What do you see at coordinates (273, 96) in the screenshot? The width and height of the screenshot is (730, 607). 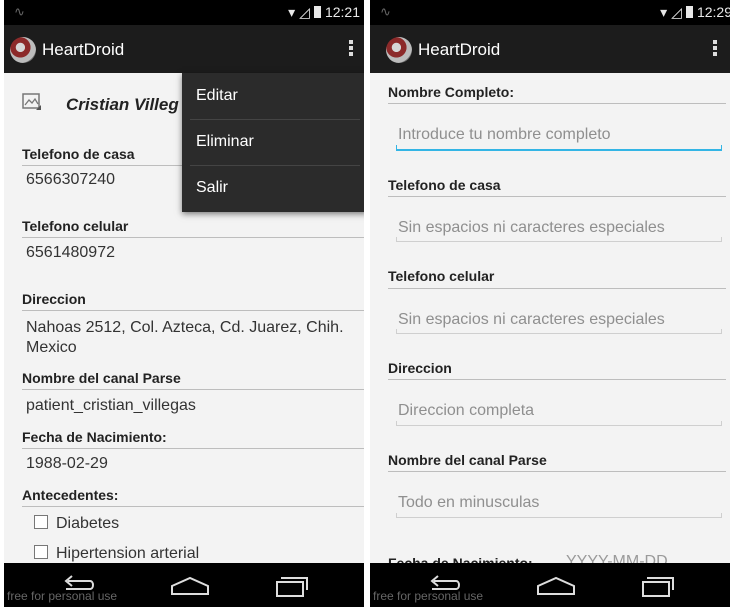 I see `menu-item-editar: Editar` at bounding box center [273, 96].